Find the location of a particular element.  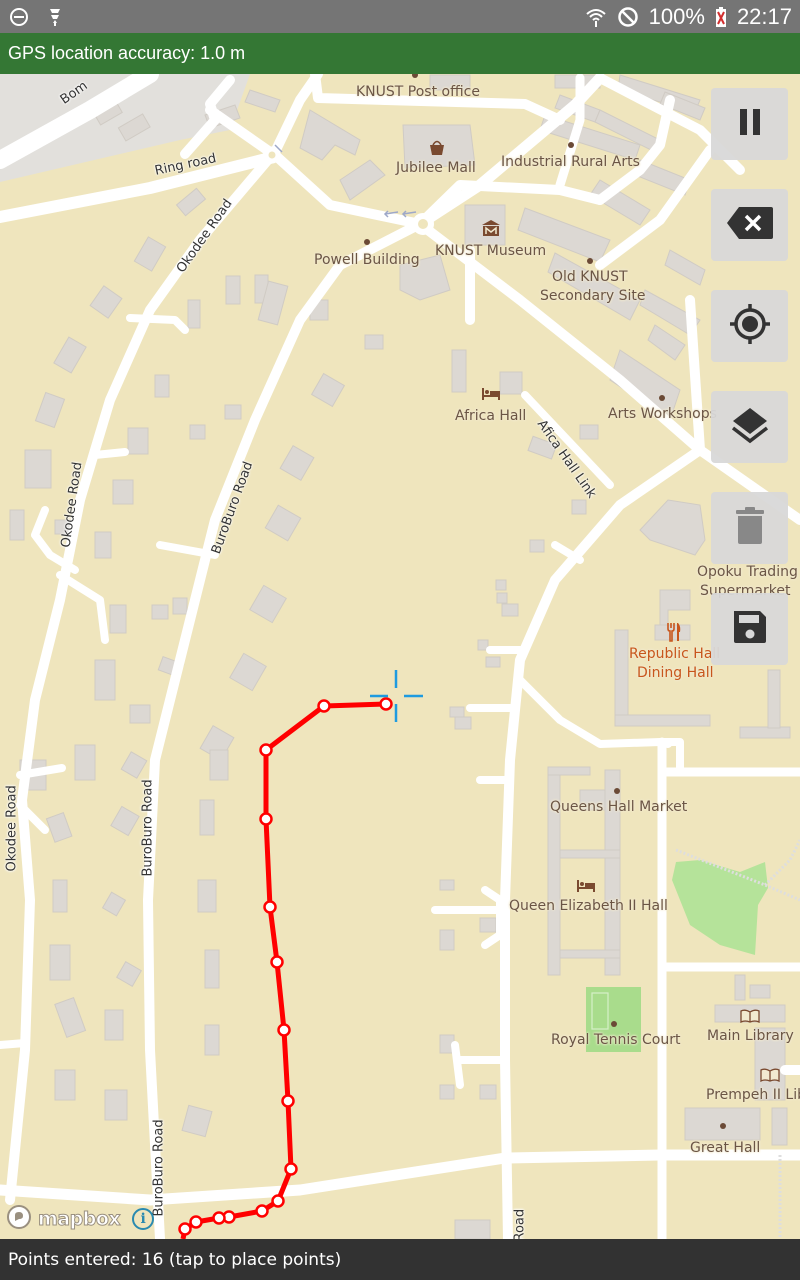

save-button is located at coordinates (749, 629).